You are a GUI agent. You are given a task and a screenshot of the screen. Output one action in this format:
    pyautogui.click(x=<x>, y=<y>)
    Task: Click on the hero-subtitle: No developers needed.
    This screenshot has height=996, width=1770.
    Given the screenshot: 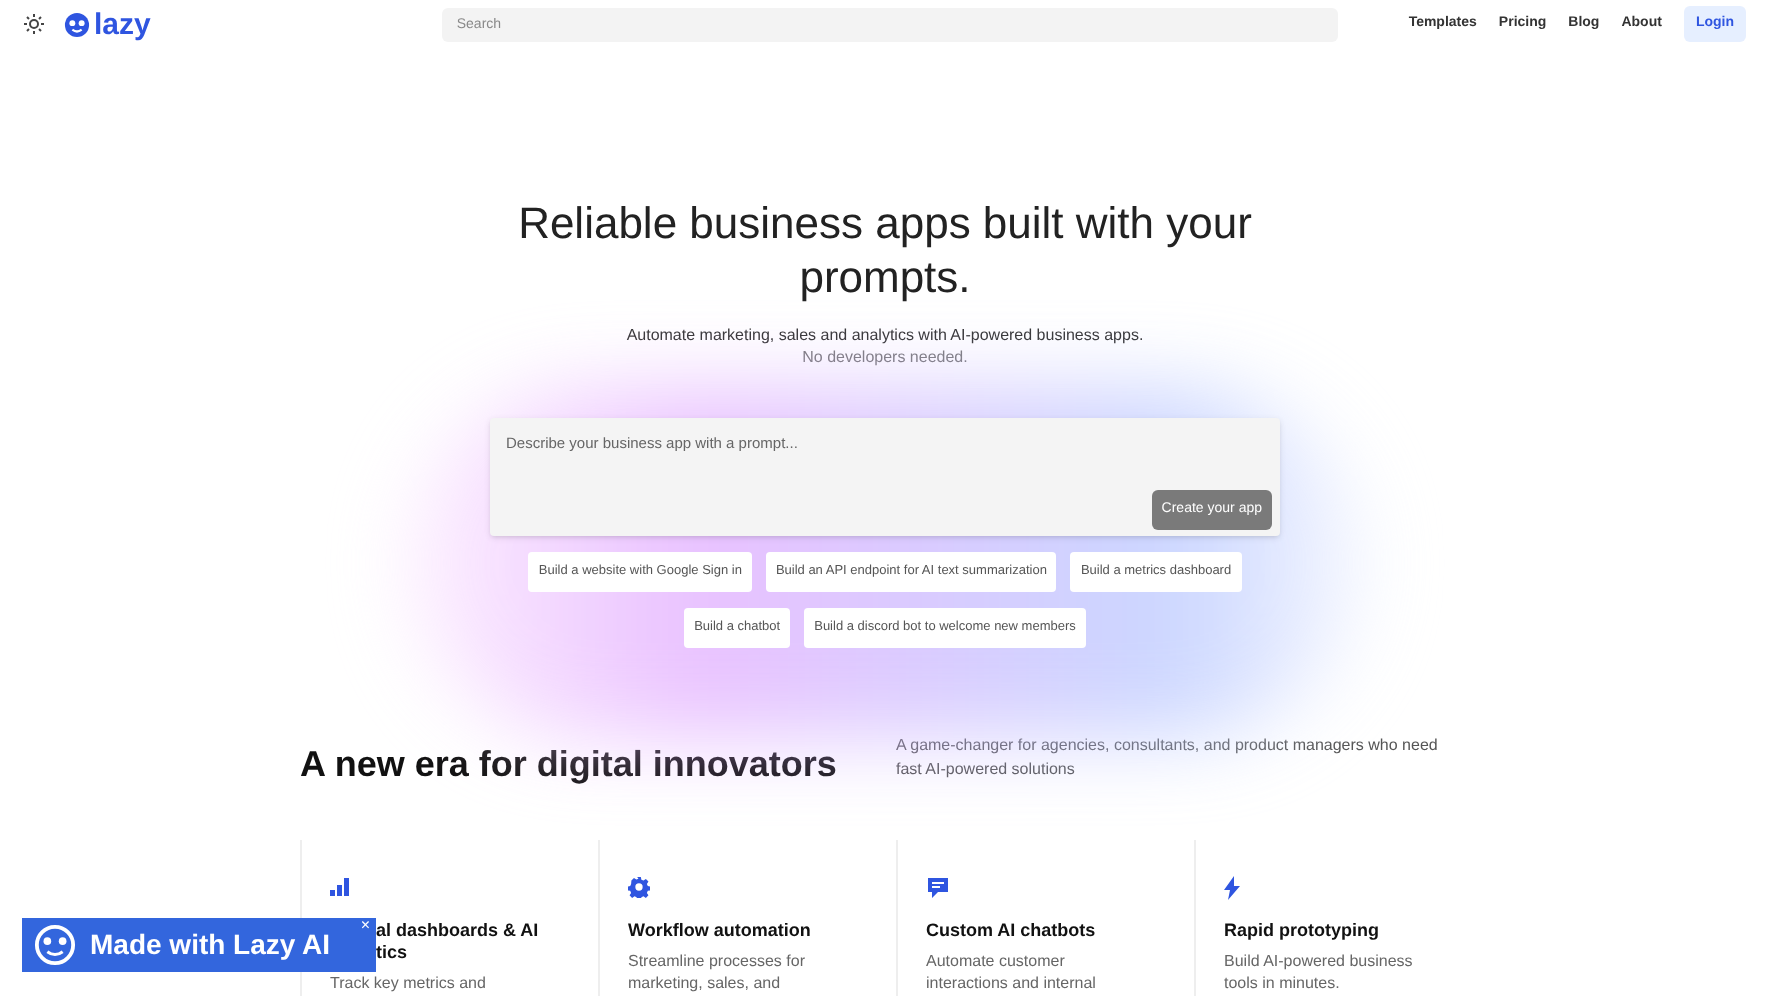 What is the action you would take?
    pyautogui.click(x=885, y=357)
    